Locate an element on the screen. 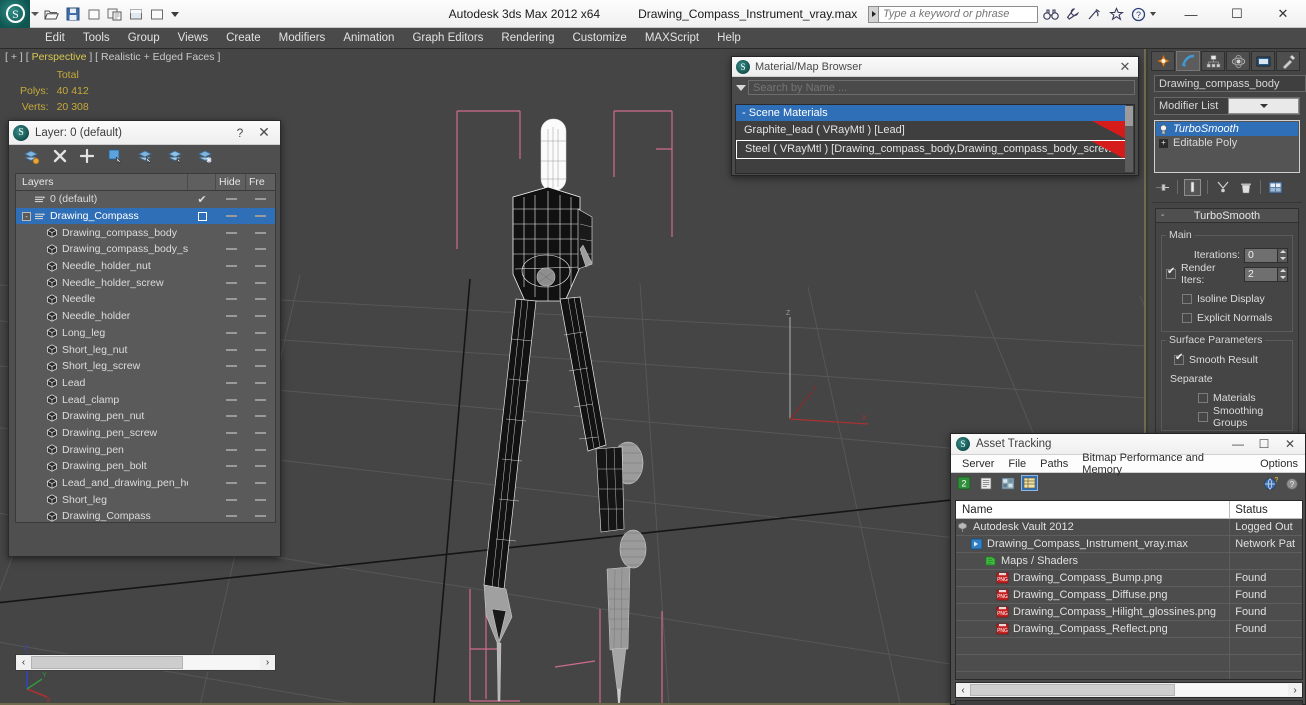 The image size is (1306, 705). viewport-view-name: Perspective is located at coordinates (59, 57).